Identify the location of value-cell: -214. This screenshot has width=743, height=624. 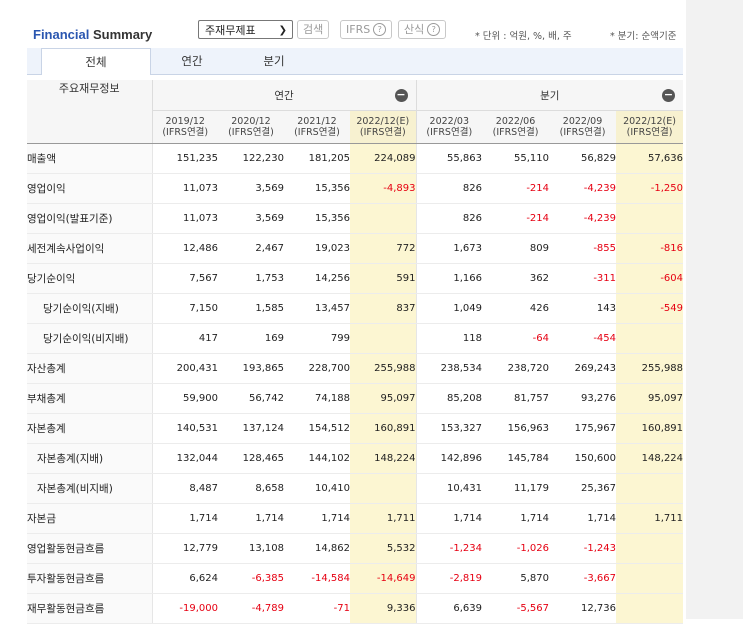
(516, 218).